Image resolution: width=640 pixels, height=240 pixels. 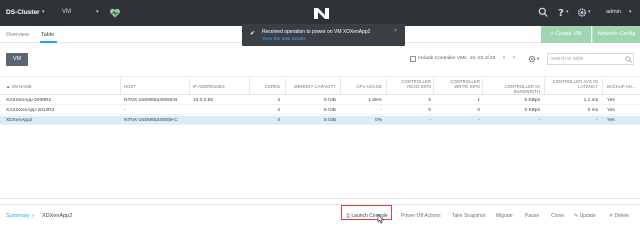 What do you see at coordinates (429, 110) in the screenshot?
I see `cell-read-iops: 0` at bounding box center [429, 110].